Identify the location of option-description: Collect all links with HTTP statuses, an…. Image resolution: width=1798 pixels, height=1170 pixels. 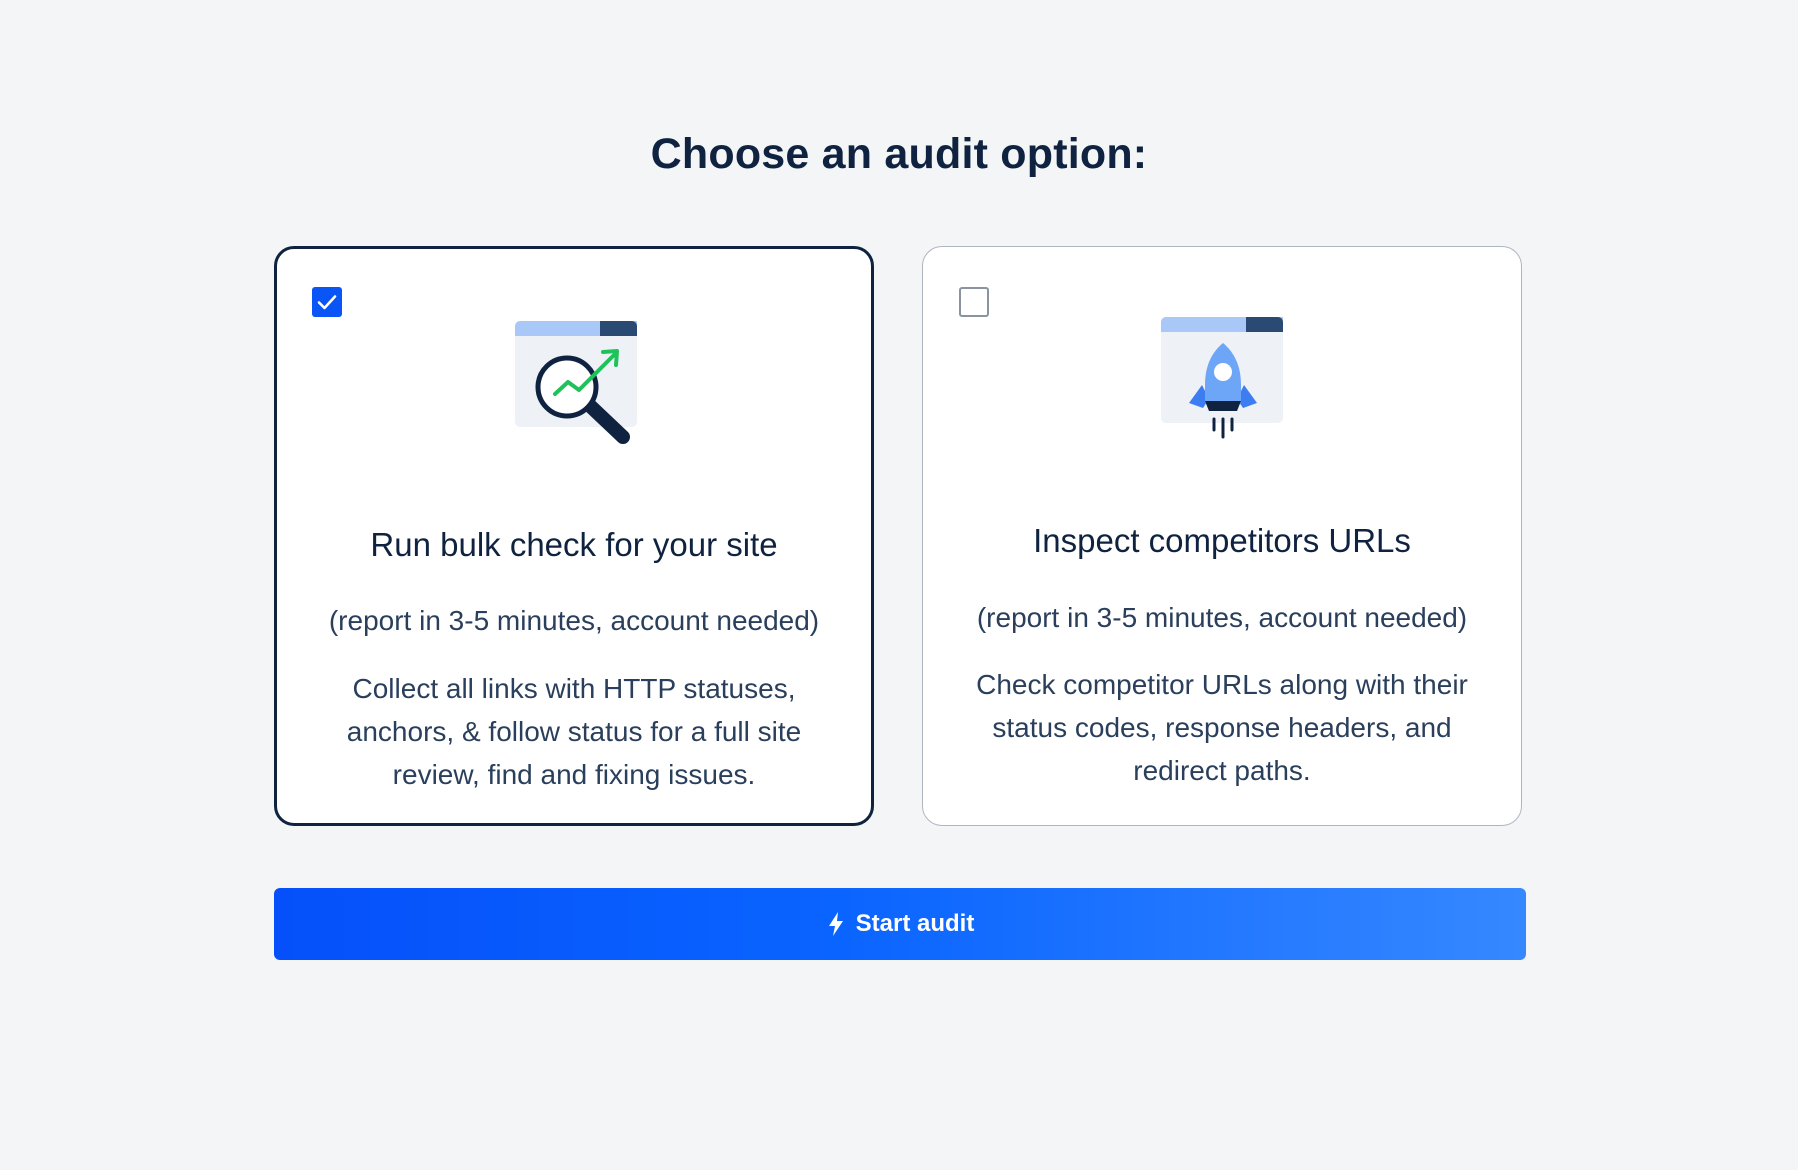
(574, 731).